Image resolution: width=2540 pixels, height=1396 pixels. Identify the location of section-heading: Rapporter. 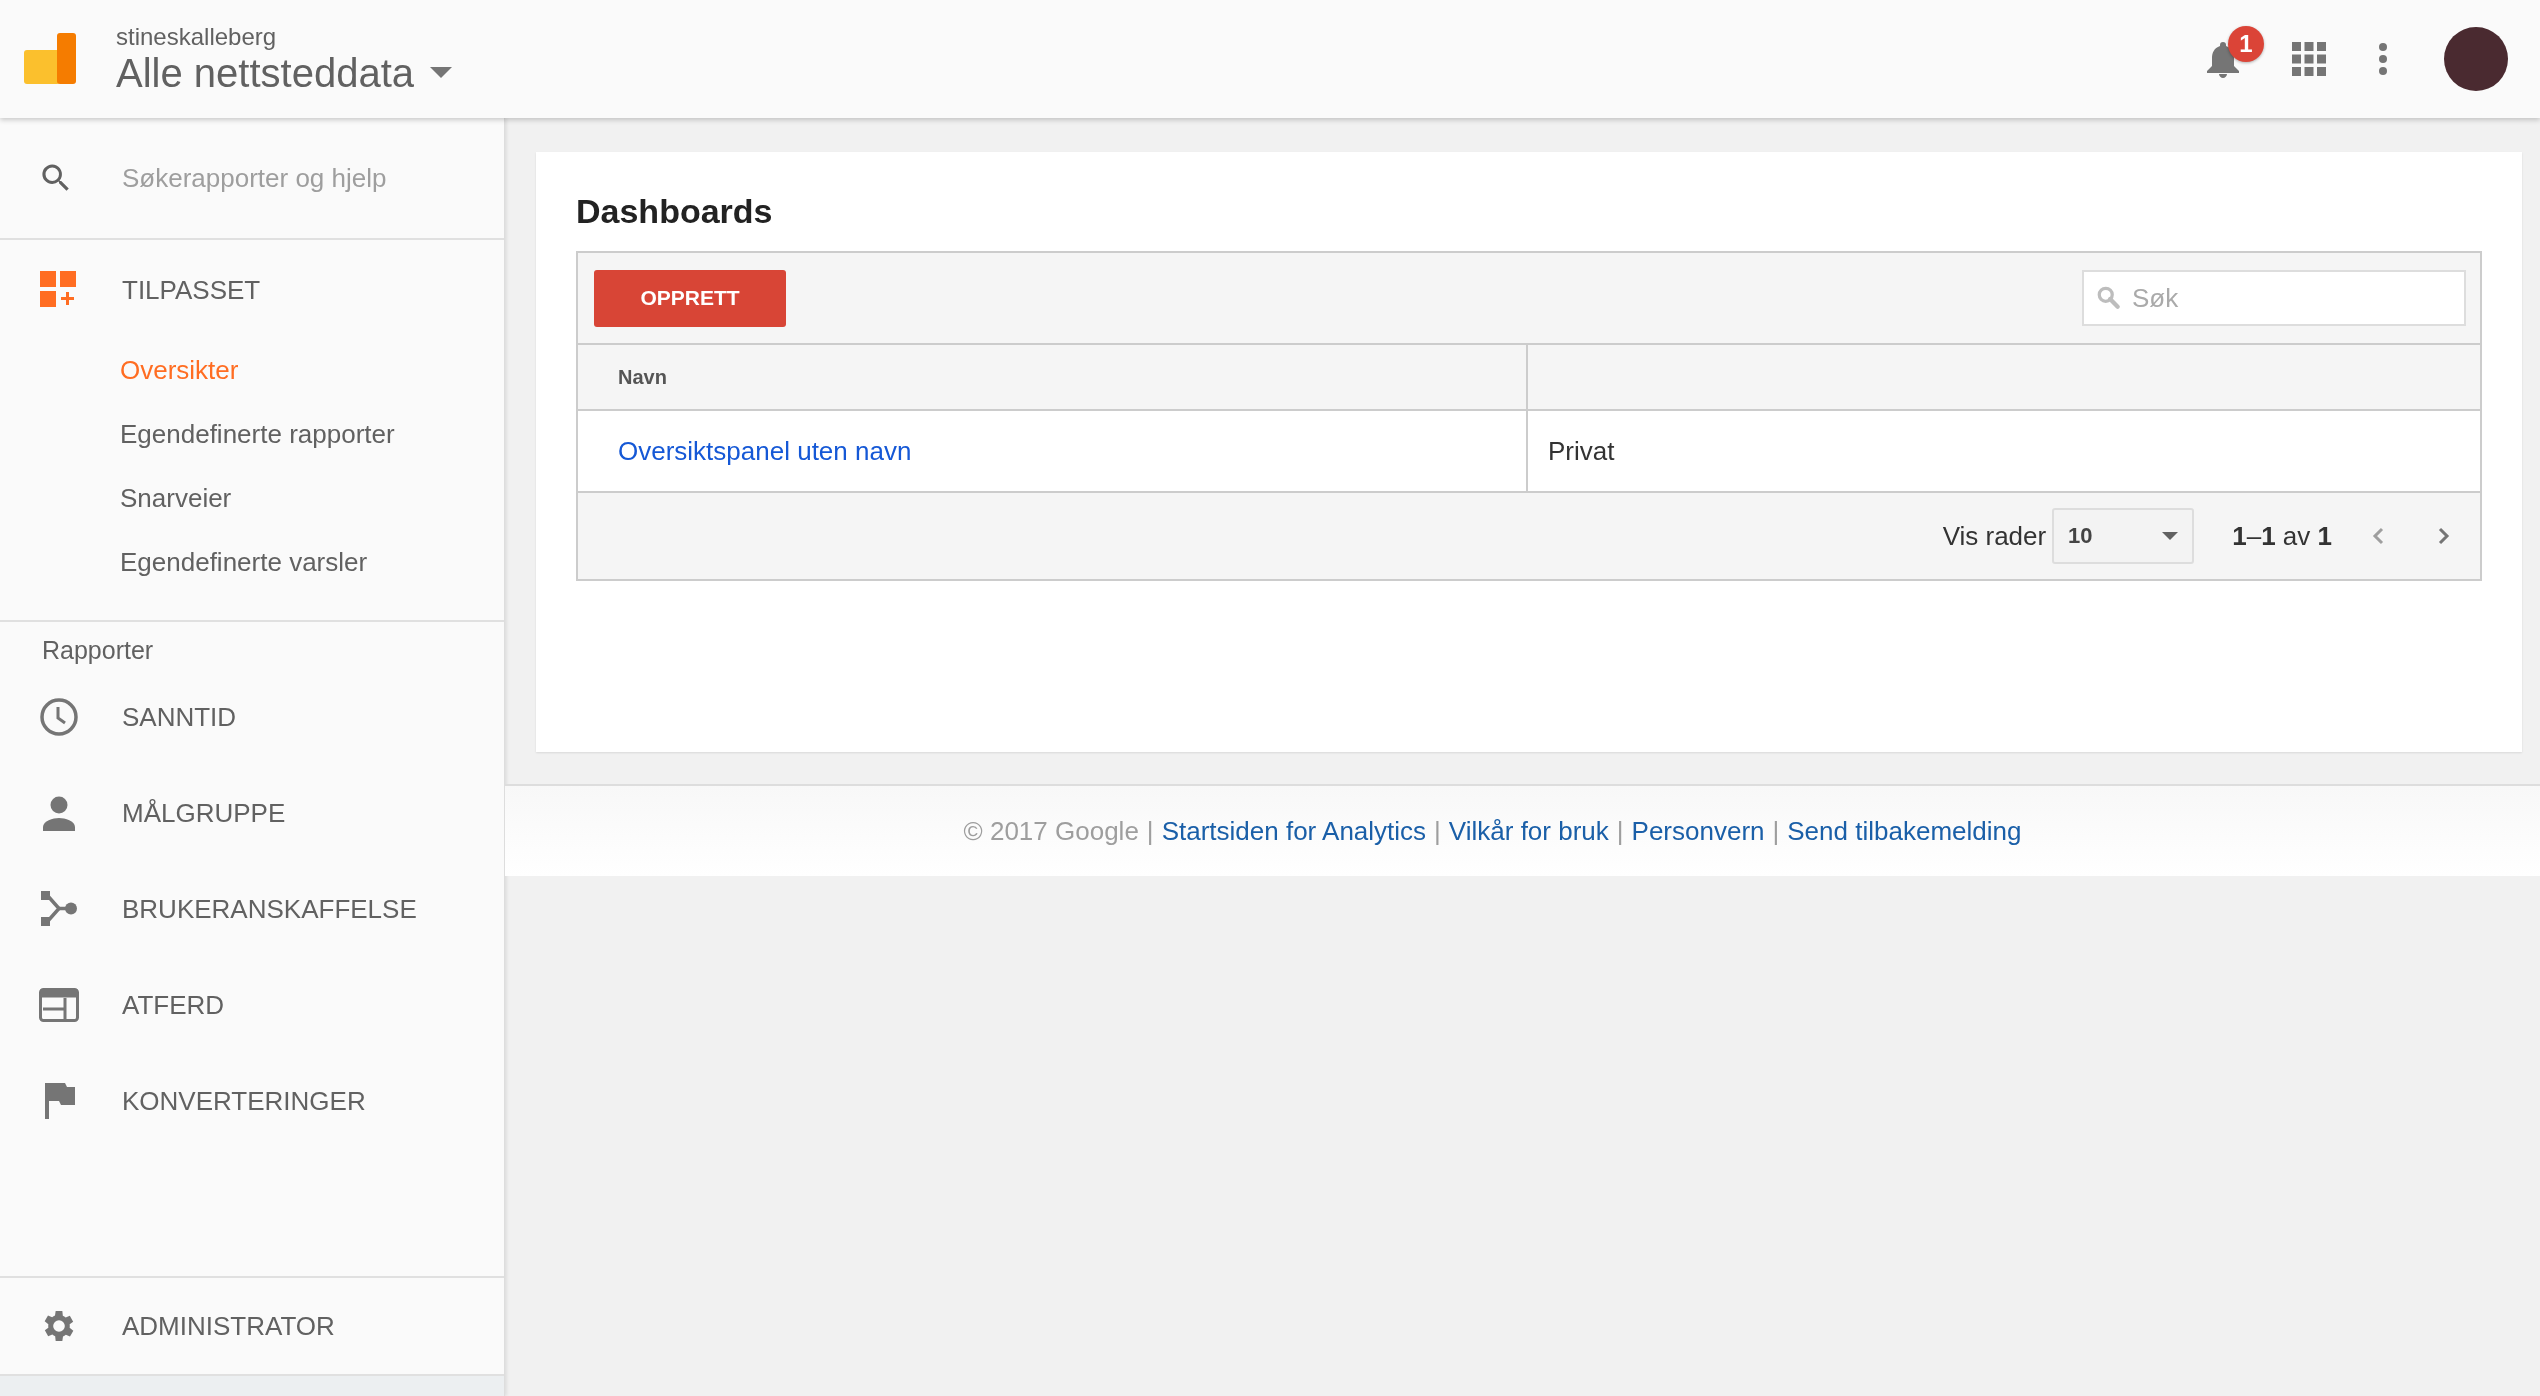
(98, 650).